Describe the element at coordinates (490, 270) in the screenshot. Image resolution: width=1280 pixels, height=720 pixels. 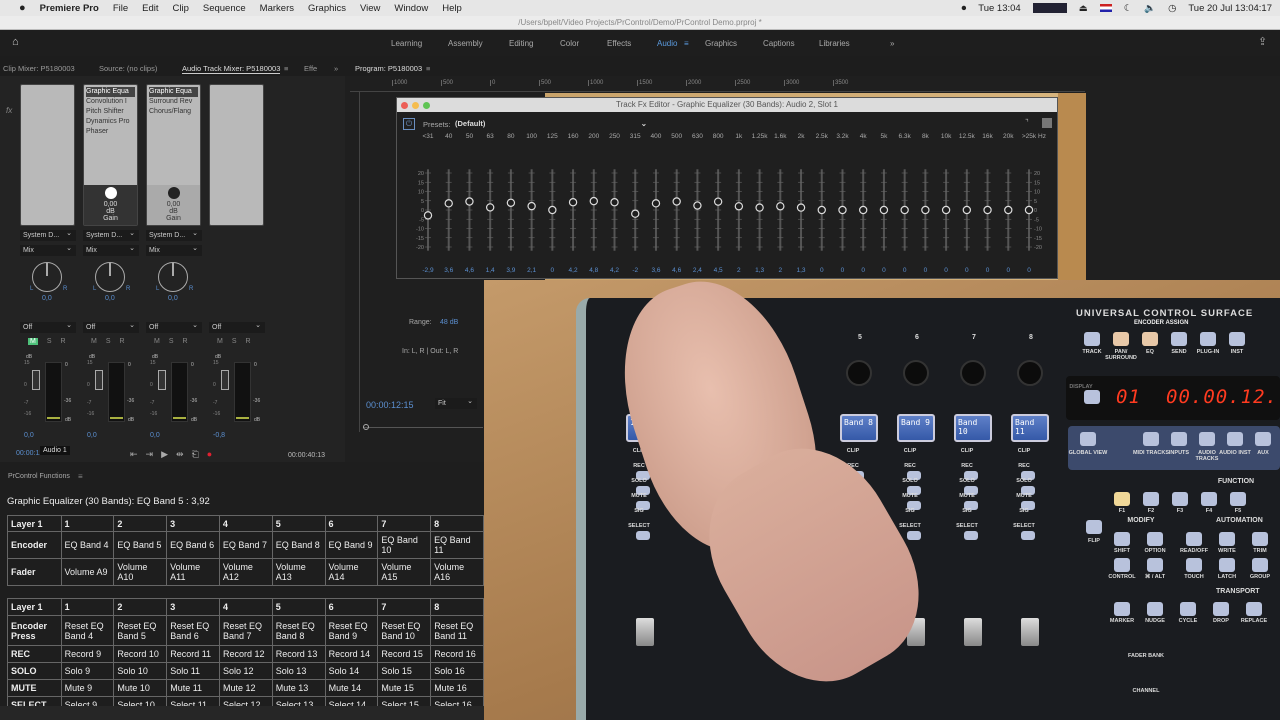
I see `band-value: 1,4` at that location.